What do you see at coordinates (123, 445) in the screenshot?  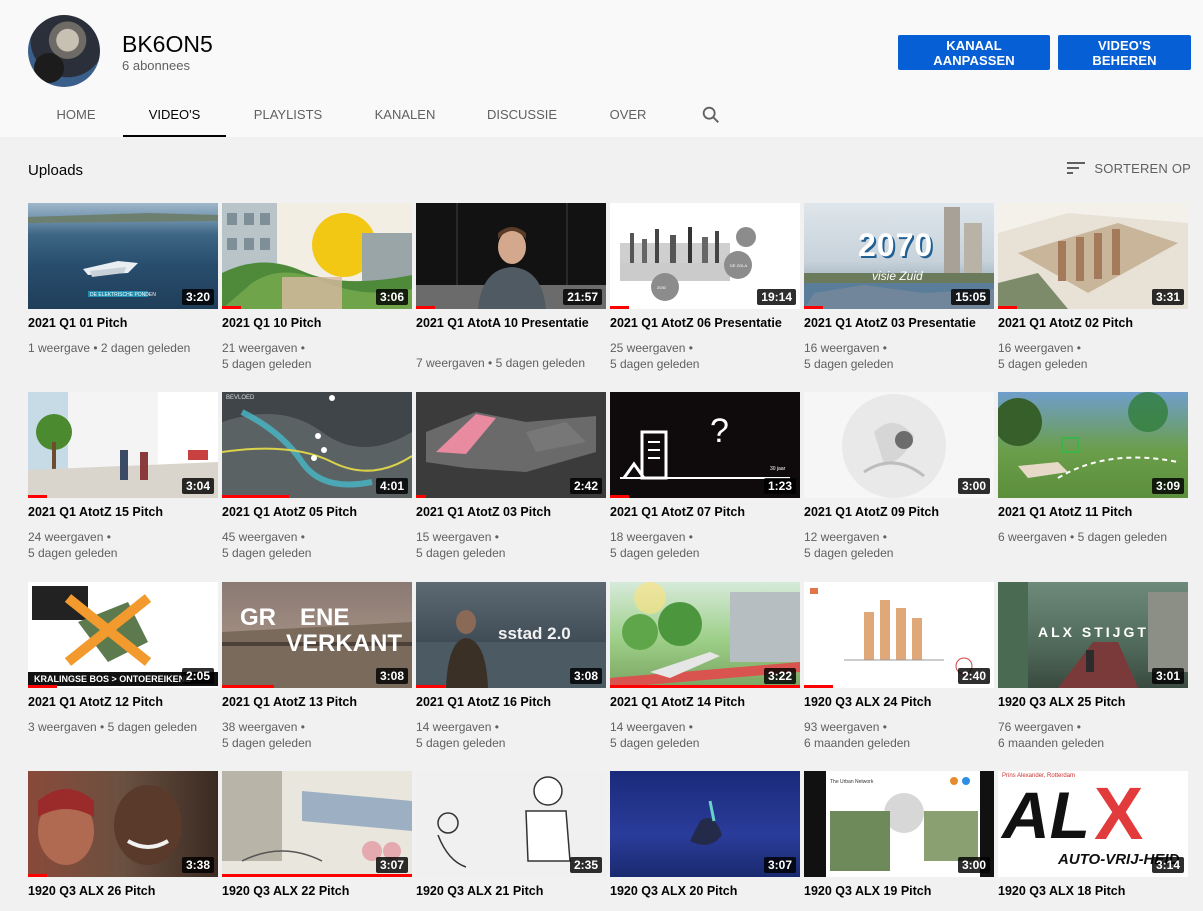 I see `video-thumbnail: 3:04` at bounding box center [123, 445].